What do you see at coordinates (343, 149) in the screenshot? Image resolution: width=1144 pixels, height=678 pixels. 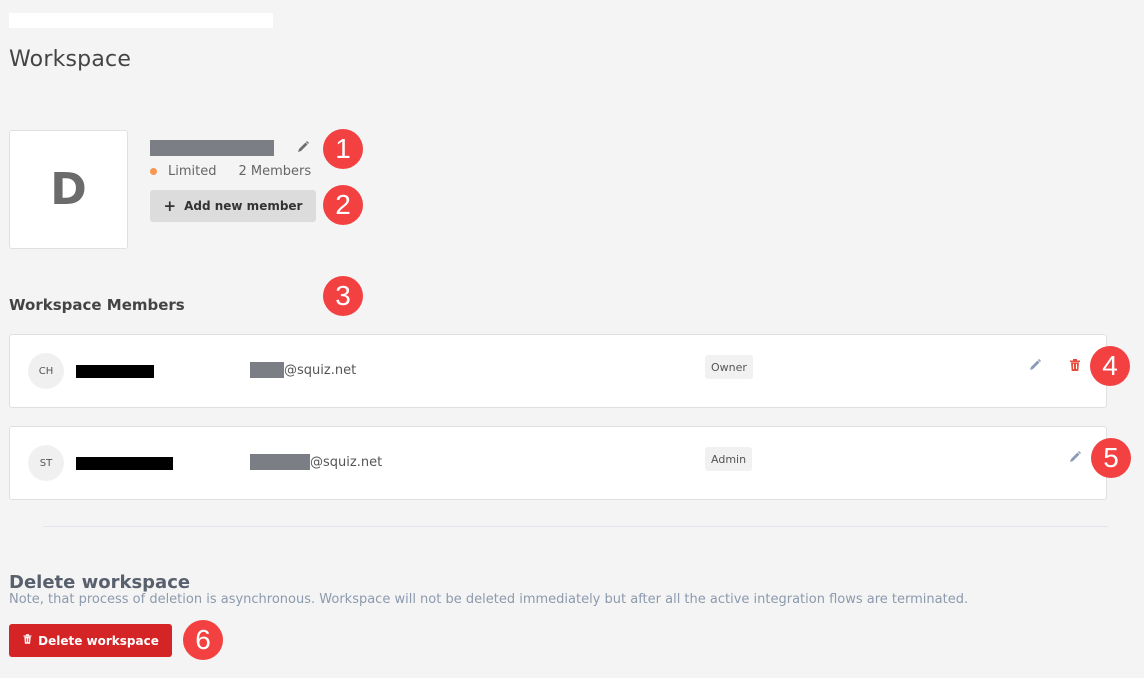 I see `annotation-marker: 1` at bounding box center [343, 149].